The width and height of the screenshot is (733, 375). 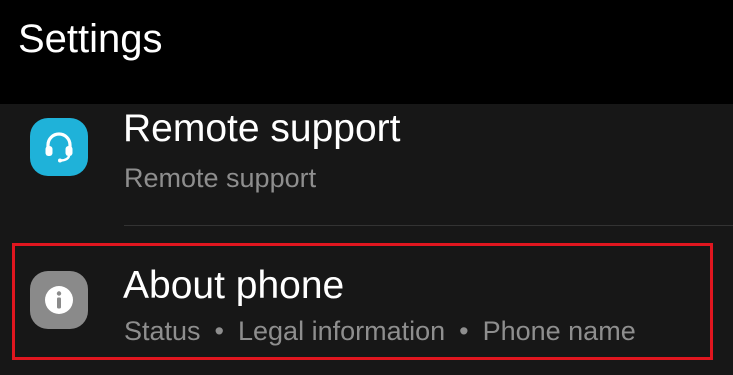 What do you see at coordinates (59, 300) in the screenshot?
I see `info-icon` at bounding box center [59, 300].